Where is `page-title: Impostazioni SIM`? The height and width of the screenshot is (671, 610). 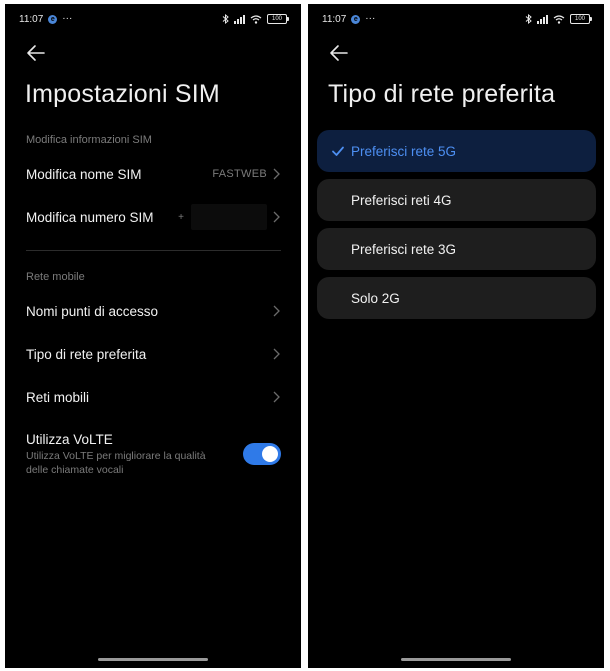
page-title: Impostazioni SIM is located at coordinates (122, 94).